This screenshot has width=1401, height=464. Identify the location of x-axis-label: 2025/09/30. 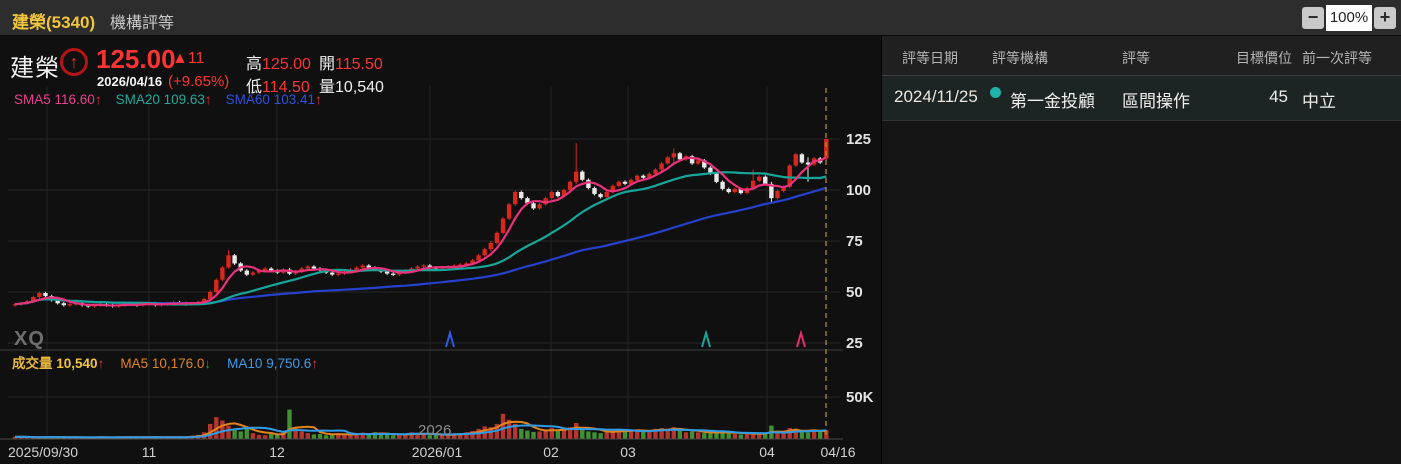
(43, 452).